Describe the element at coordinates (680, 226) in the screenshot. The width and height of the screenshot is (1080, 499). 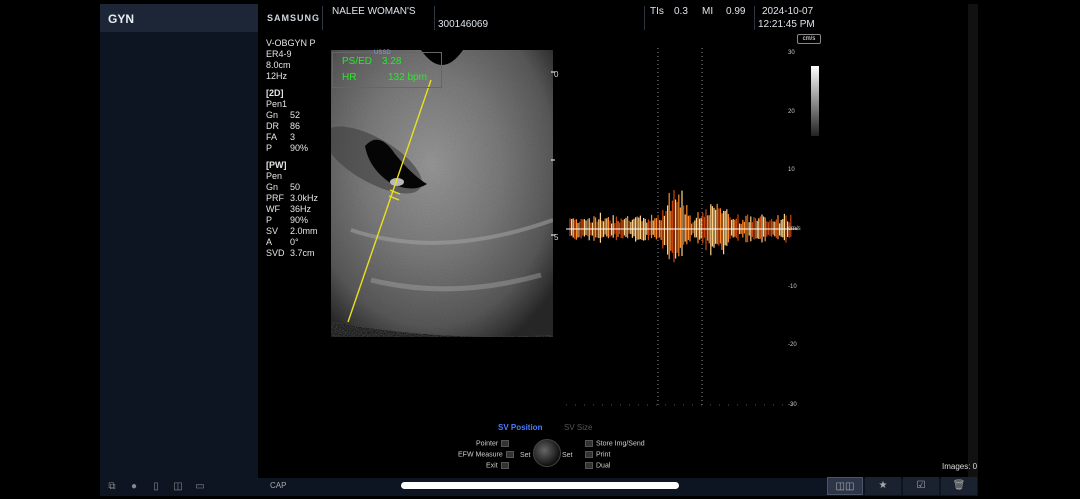
I see `doppler-waveform` at that location.